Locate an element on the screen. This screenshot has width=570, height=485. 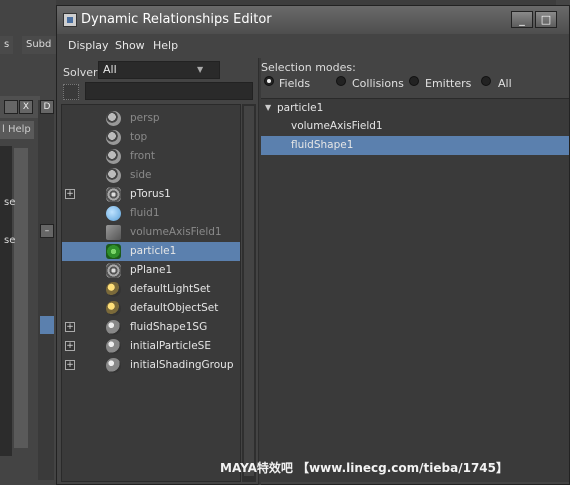
background-close-button: X is located at coordinates (26, 107).